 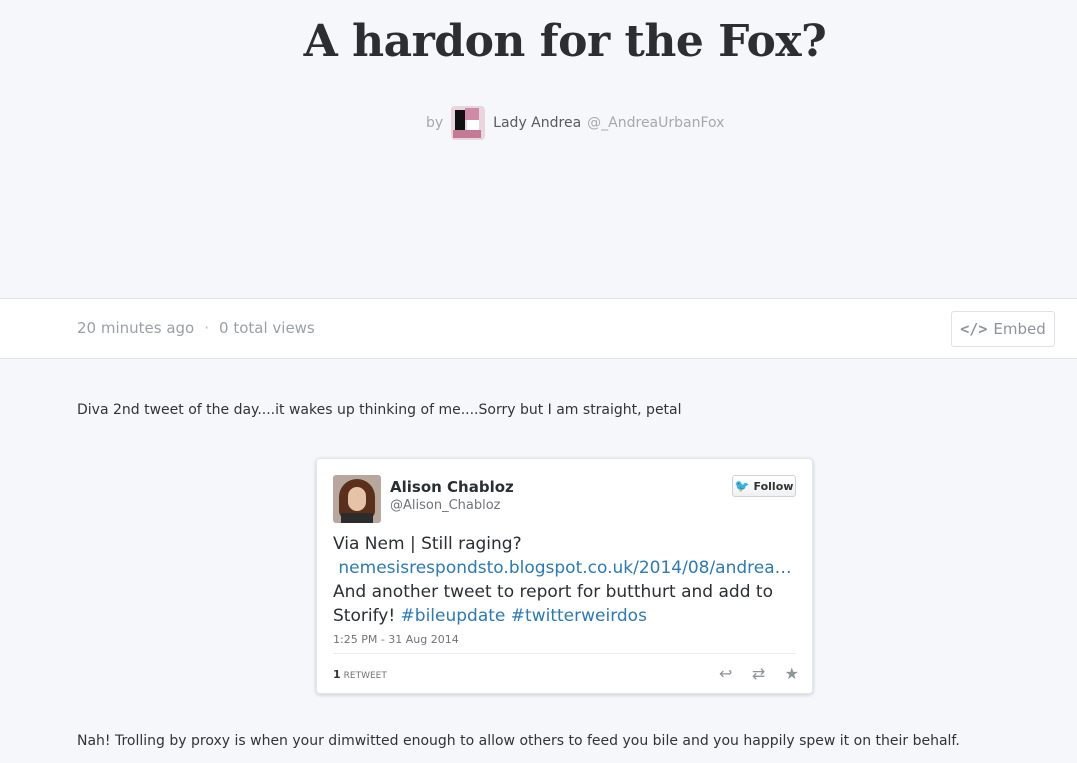 I want to click on retweet-count: 1 RETWEET, so click(x=360, y=674).